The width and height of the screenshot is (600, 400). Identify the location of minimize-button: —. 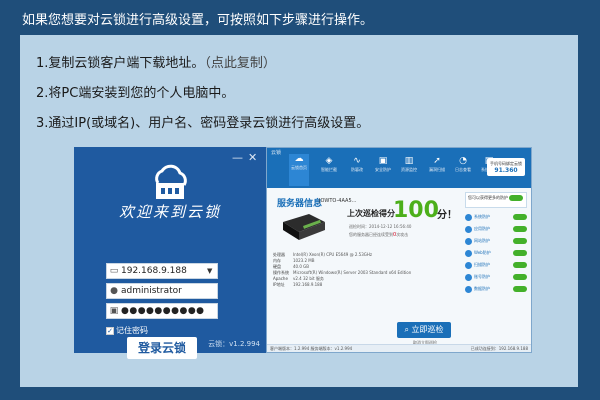
(237, 157).